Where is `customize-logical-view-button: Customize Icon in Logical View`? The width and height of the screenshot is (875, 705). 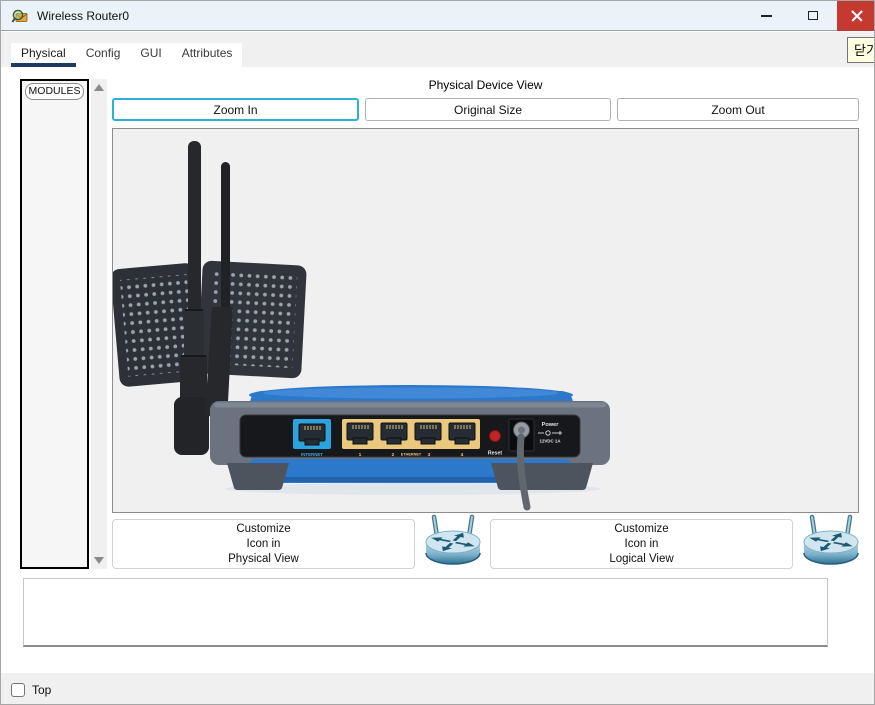
customize-logical-view-button: Customize Icon in Logical View is located at coordinates (641, 544).